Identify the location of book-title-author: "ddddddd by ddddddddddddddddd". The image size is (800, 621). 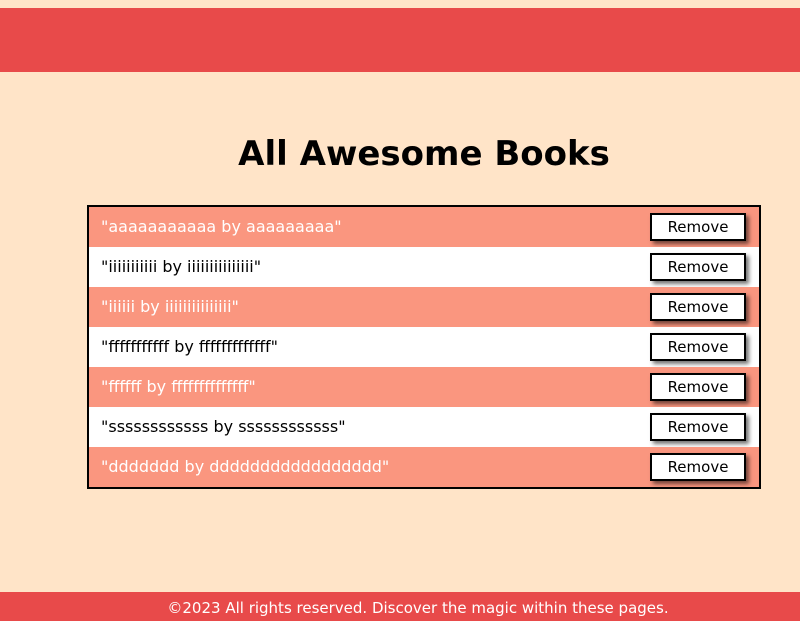
(245, 466).